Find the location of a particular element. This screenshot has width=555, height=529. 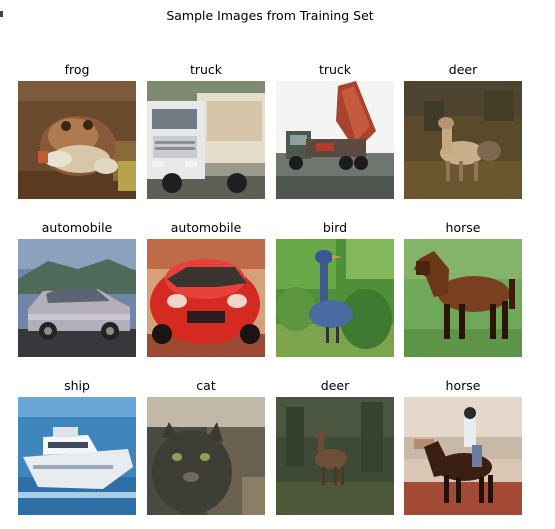

image-label: ship is located at coordinates (77, 385).